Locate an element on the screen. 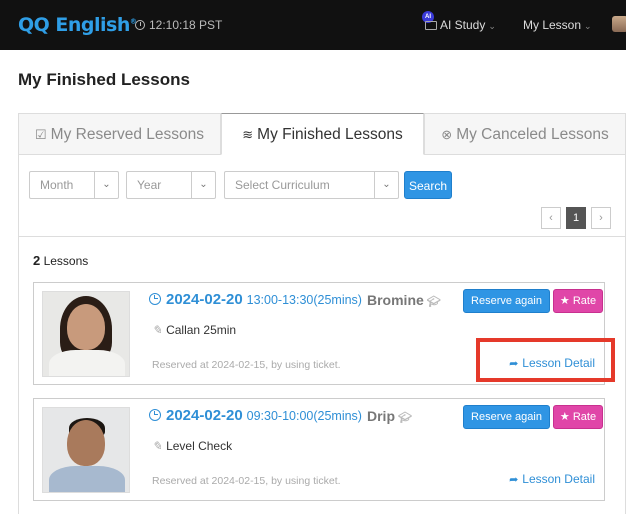 The image size is (626, 514). server-clock: 12:10:18 PST is located at coordinates (178, 25).